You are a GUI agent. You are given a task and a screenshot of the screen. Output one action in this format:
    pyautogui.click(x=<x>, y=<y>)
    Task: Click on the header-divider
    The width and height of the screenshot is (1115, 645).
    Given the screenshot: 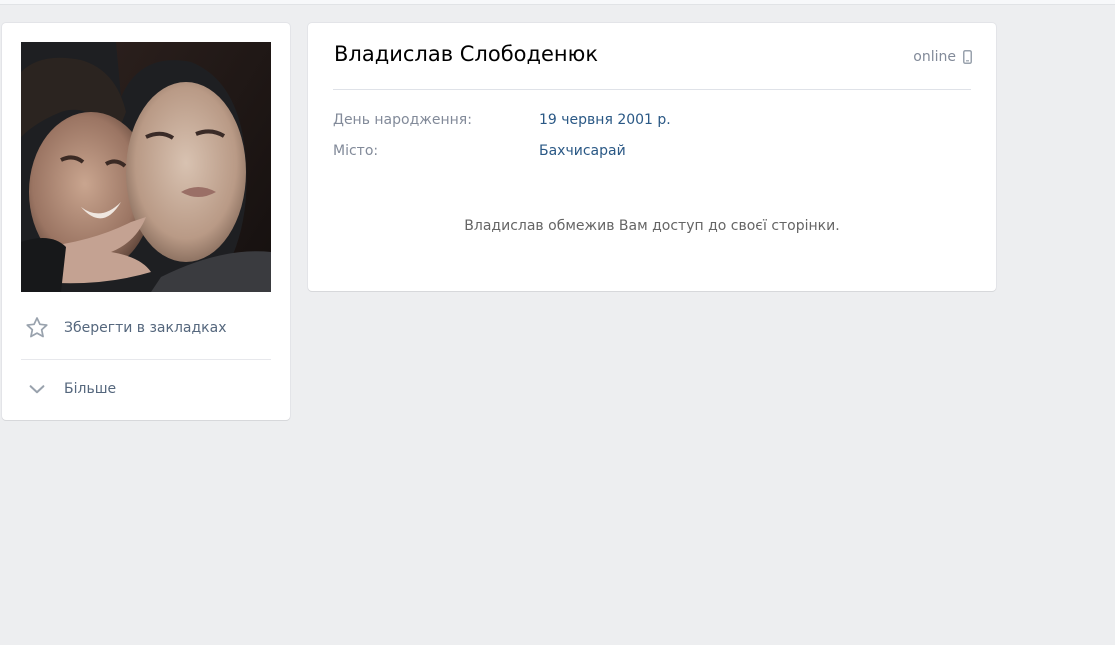 What is the action you would take?
    pyautogui.click(x=652, y=89)
    